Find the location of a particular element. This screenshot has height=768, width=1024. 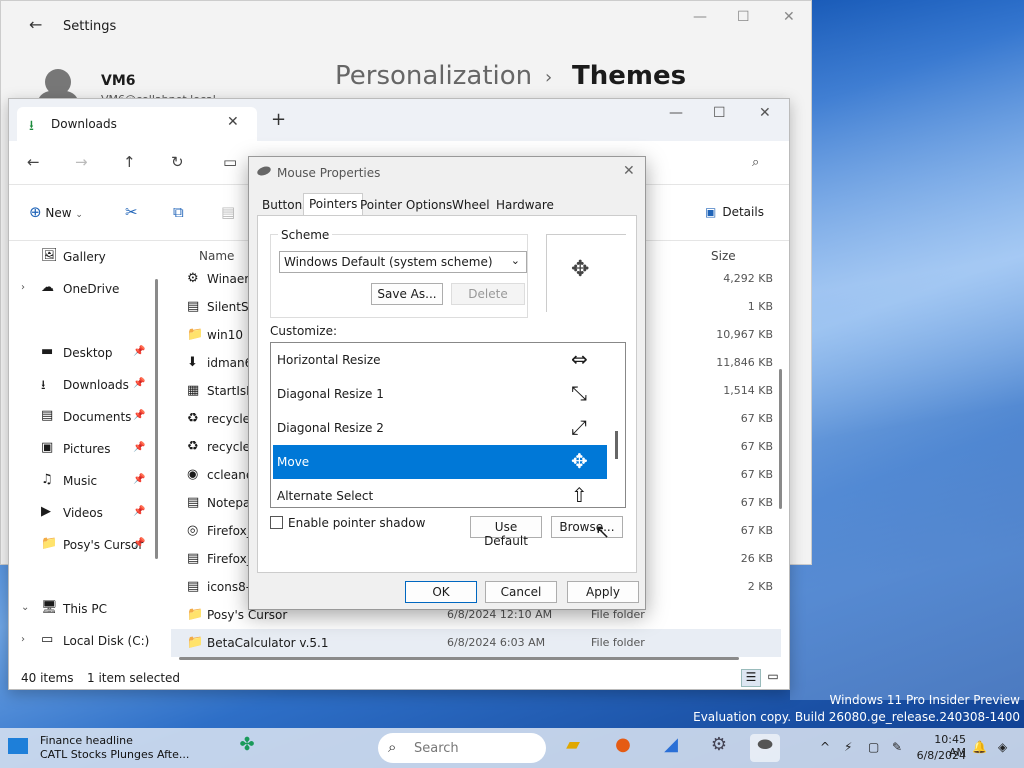

sidebar-item: ▣ Pictures 📌 is located at coordinates (89, 449).